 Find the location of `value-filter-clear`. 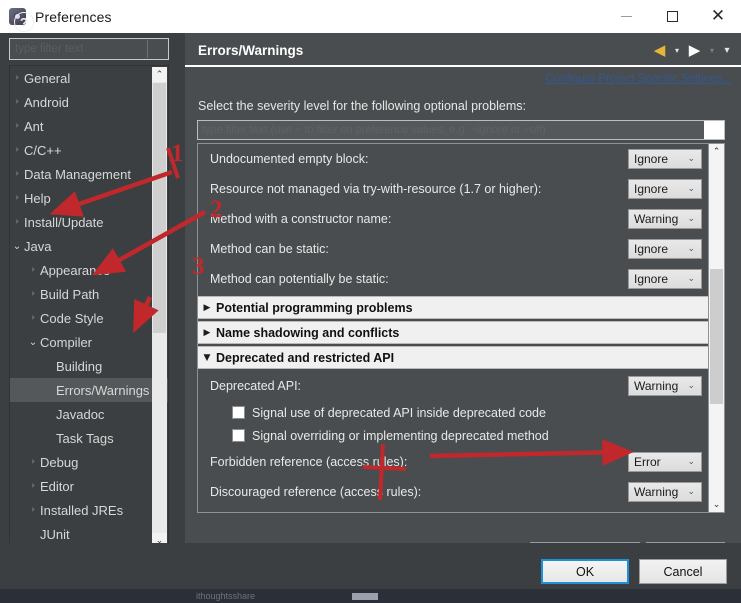

value-filter-clear is located at coordinates (714, 130).